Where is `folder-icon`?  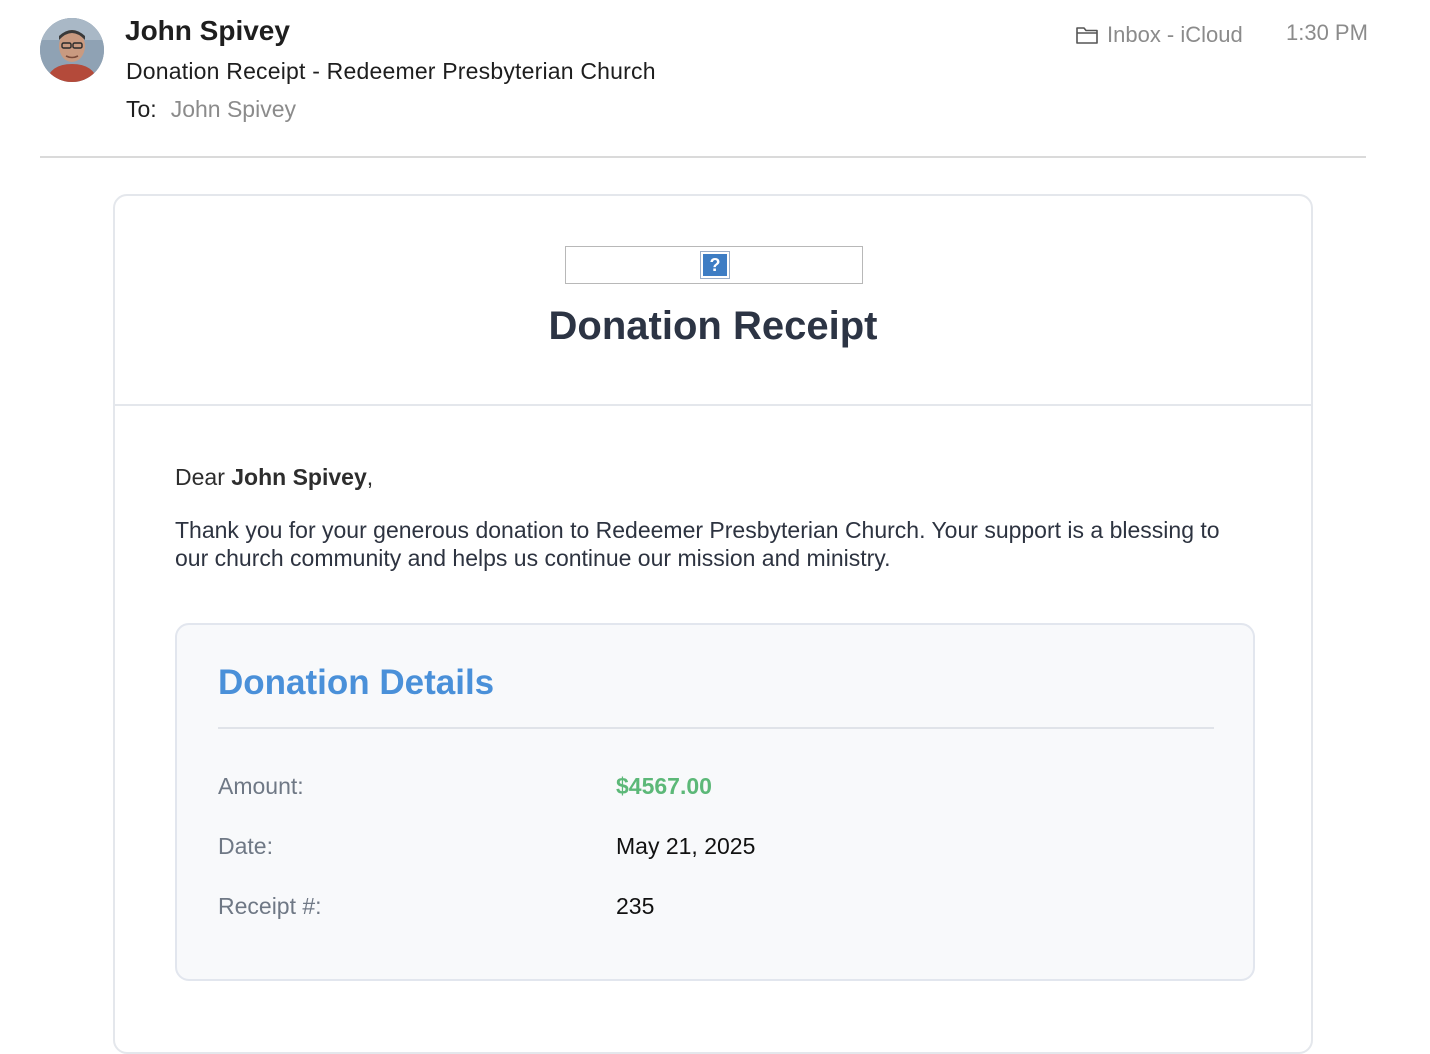
folder-icon is located at coordinates (1087, 35).